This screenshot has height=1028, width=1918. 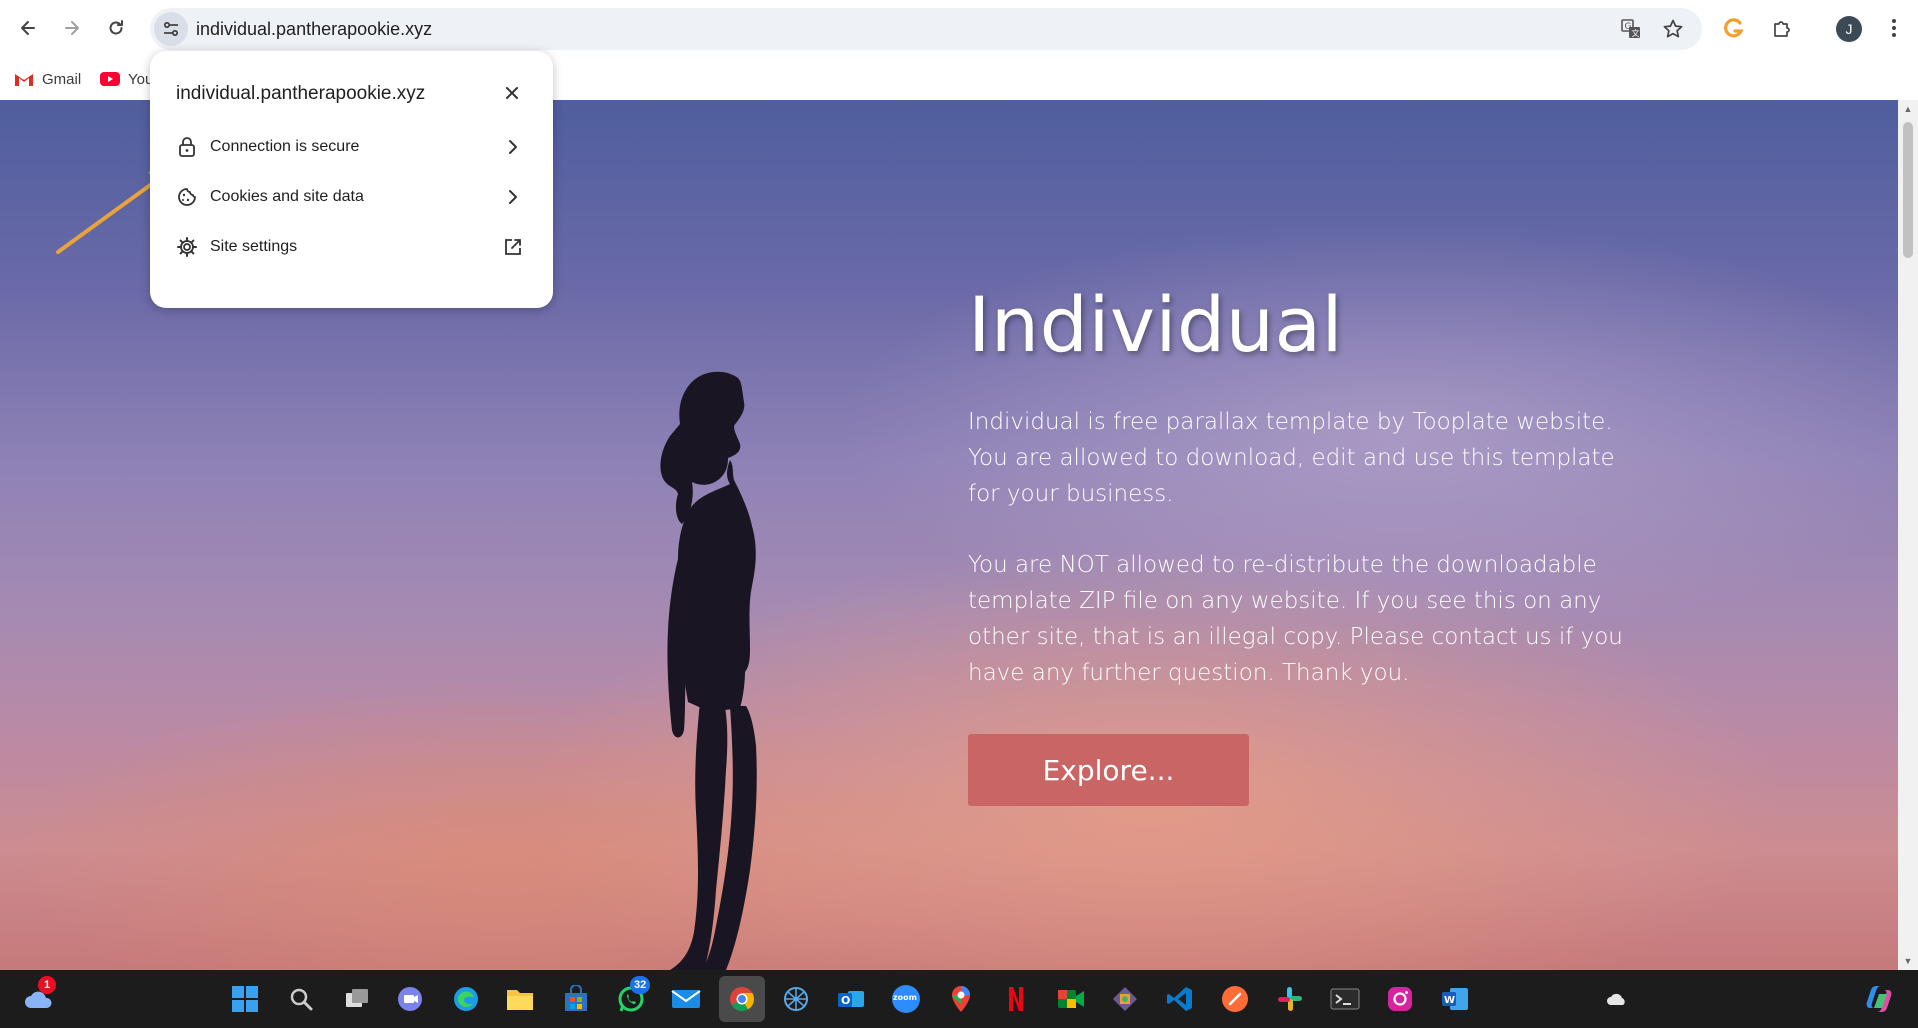 I want to click on maps-icon, so click(x=961, y=999).